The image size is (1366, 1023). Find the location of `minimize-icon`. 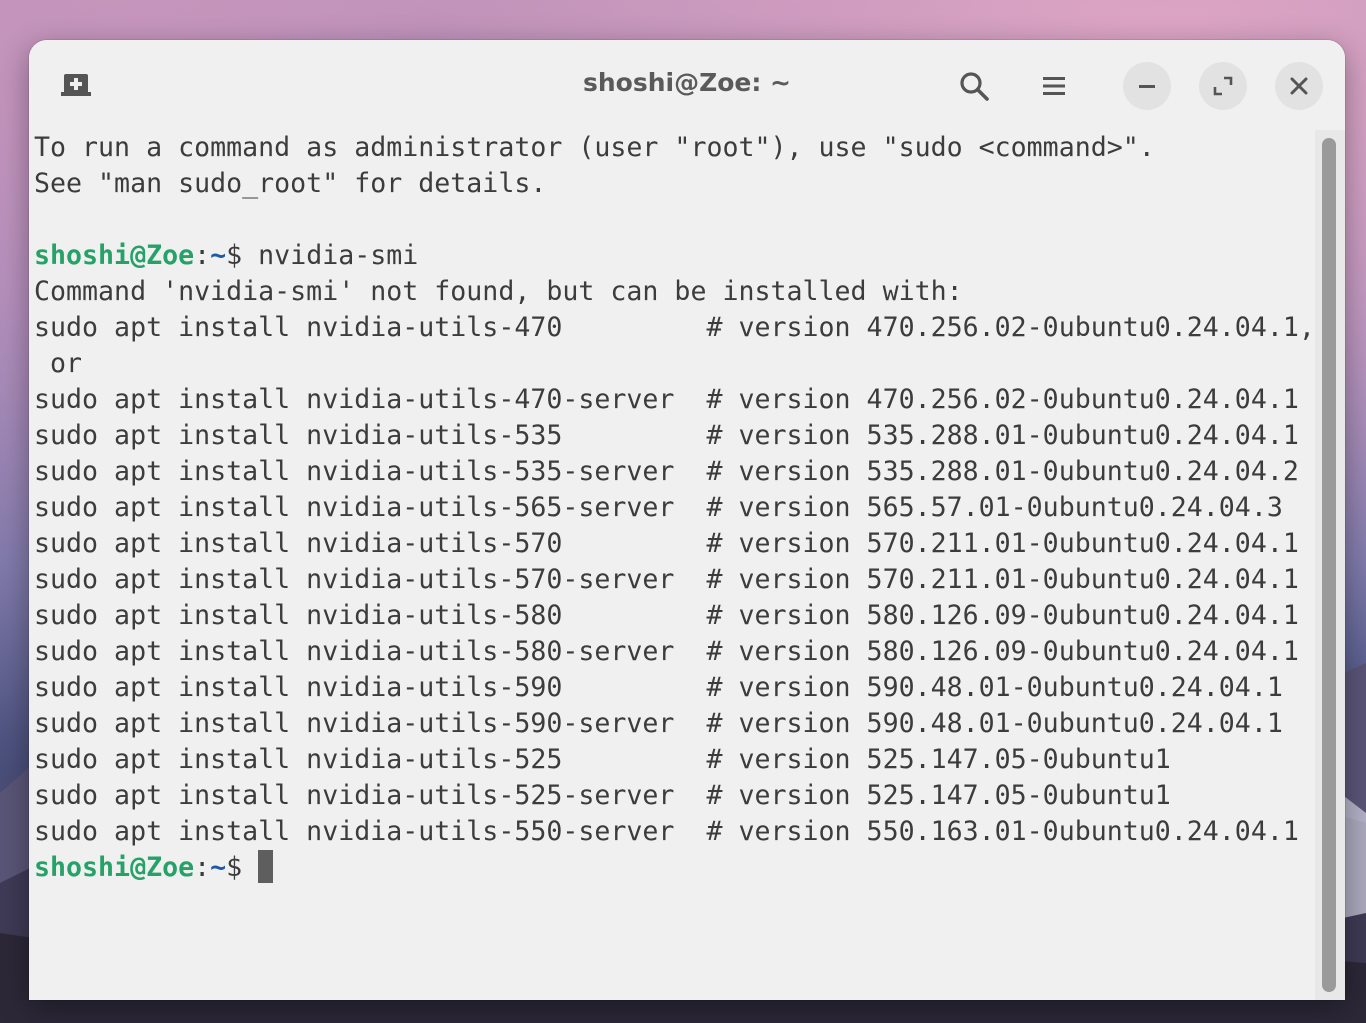

minimize-icon is located at coordinates (1147, 86).